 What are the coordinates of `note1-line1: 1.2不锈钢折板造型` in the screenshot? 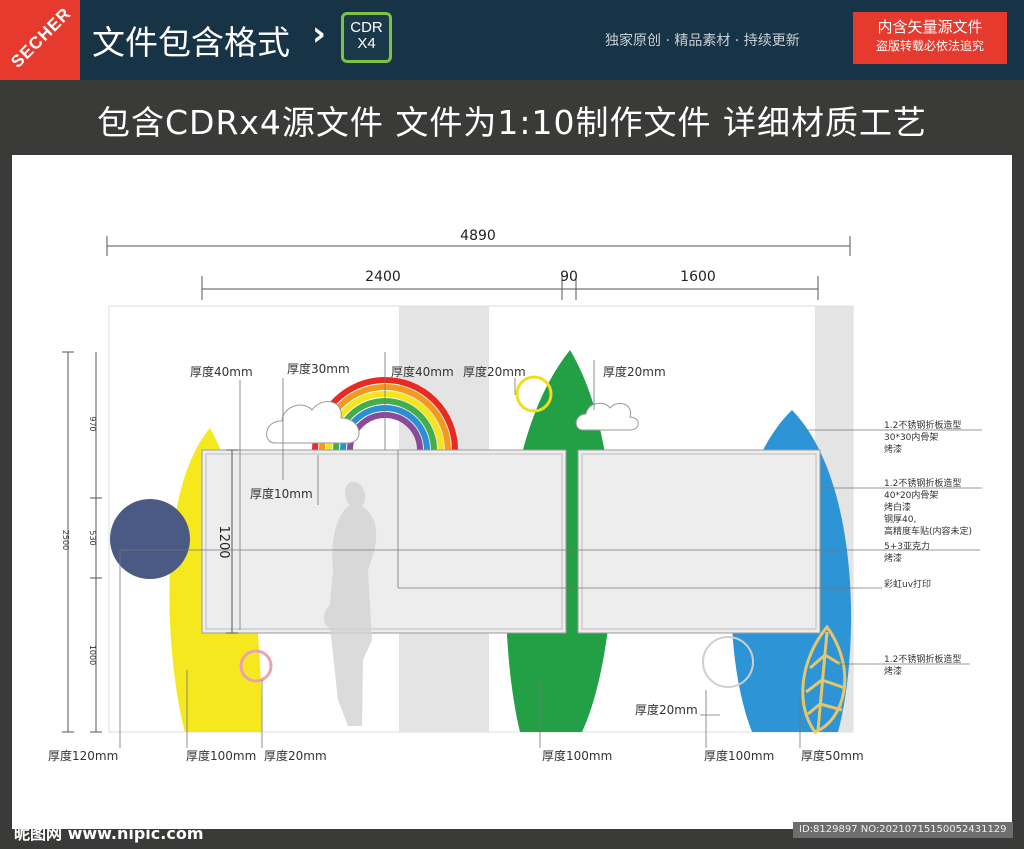 It's located at (922, 425).